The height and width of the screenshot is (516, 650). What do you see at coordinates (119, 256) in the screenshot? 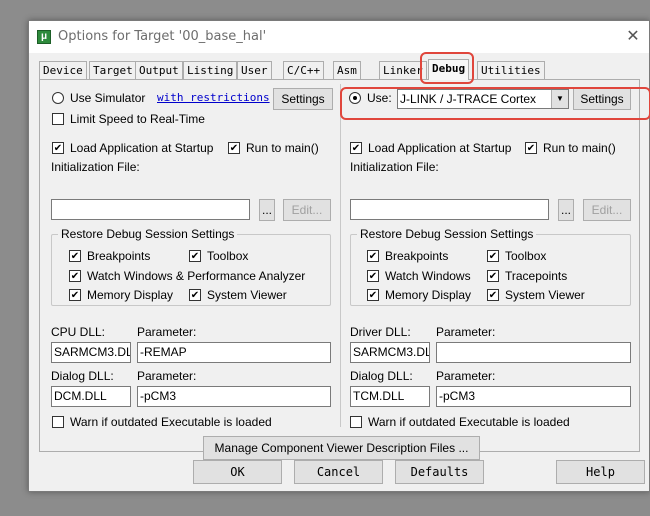
I see `left-breakpoints-label: Breakpoints` at bounding box center [119, 256].